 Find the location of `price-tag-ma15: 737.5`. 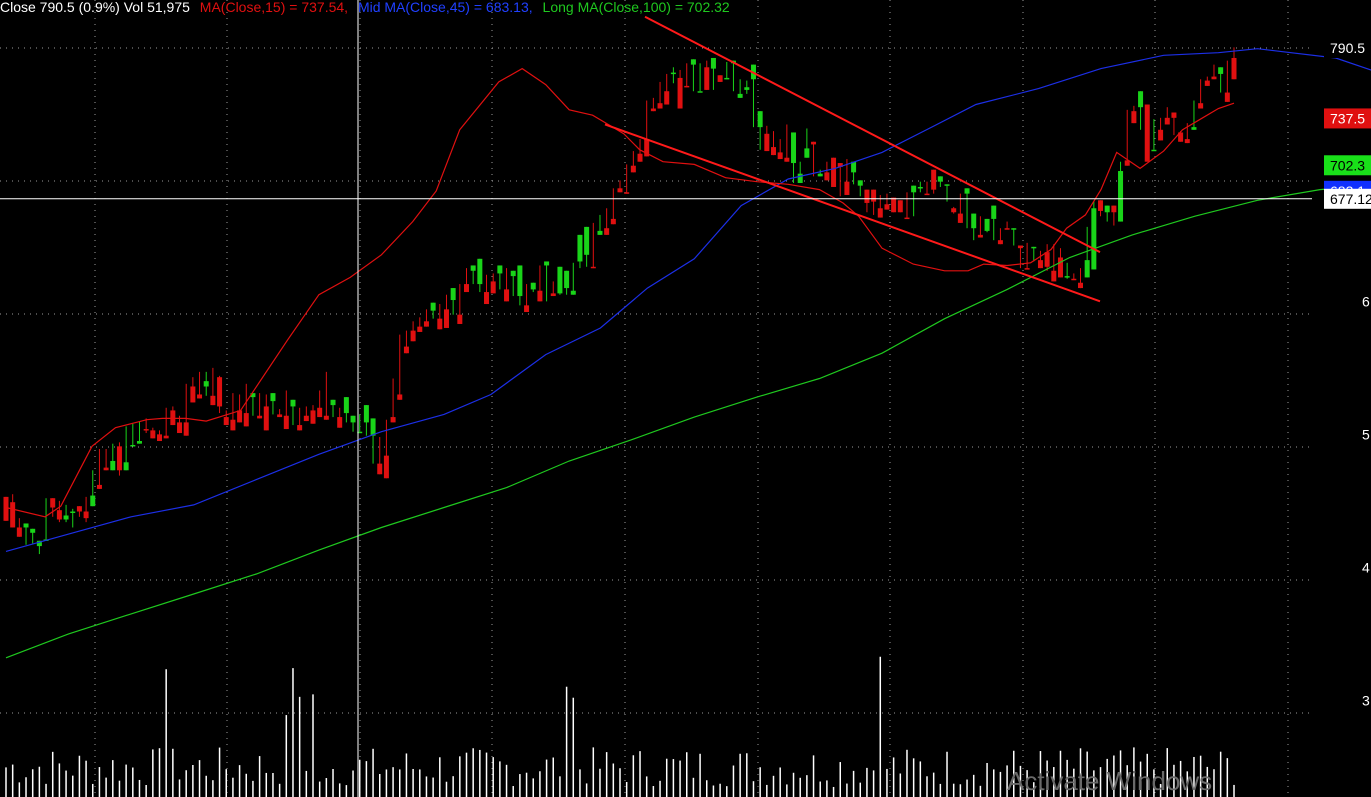

price-tag-ma15: 737.5 is located at coordinates (1347, 118).